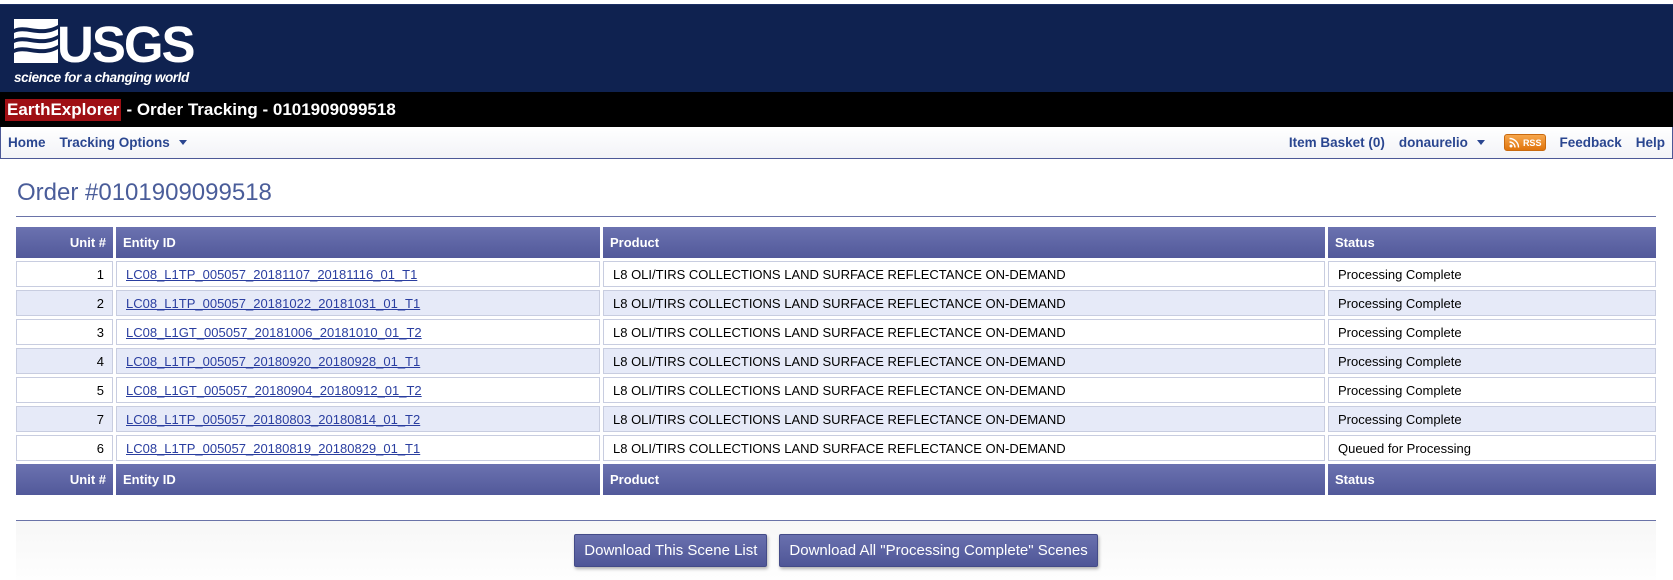 The width and height of the screenshot is (1673, 580). I want to click on cell-unit: 4, so click(64, 361).